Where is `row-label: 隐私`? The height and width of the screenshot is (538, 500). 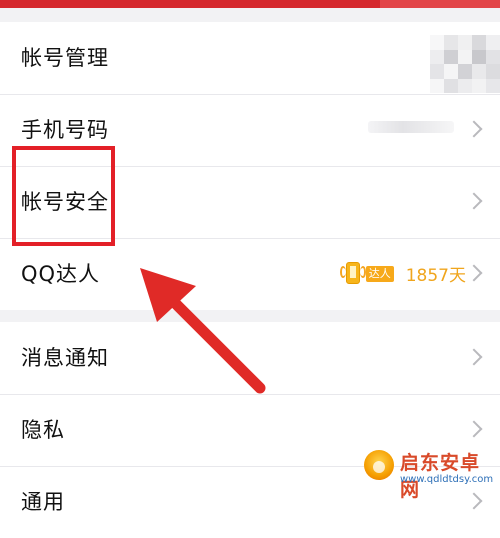
row-label: 隐私 is located at coordinates (43, 430).